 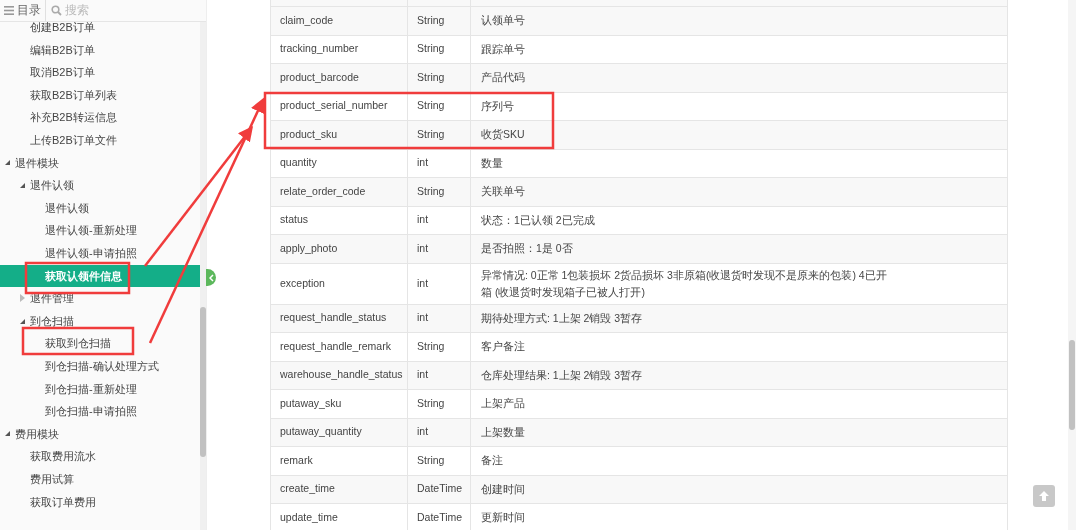 What do you see at coordinates (503, 432) in the screenshot?
I see `table-cell-text: 上架数量` at bounding box center [503, 432].